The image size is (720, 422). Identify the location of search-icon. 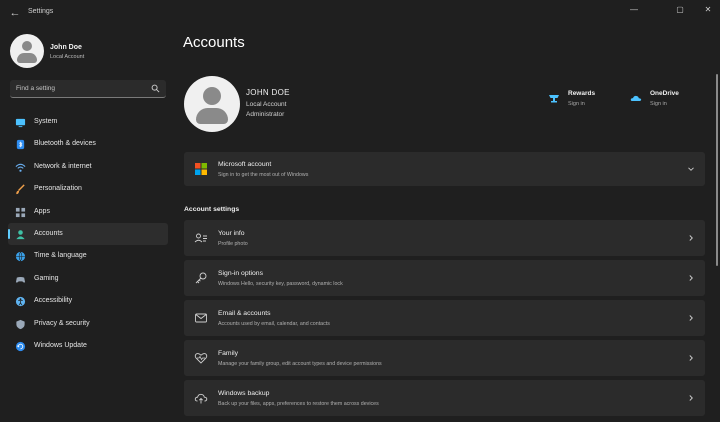
(155, 88).